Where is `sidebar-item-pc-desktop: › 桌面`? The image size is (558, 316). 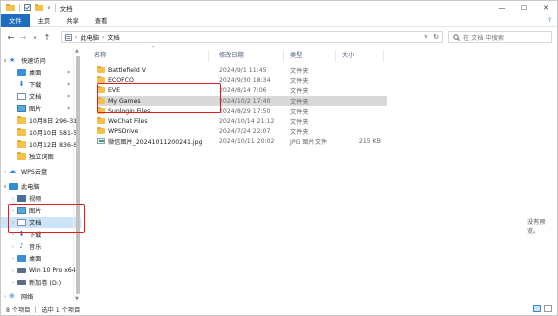
sidebar-item-pc-desktop: › 桌面 is located at coordinates (41, 258).